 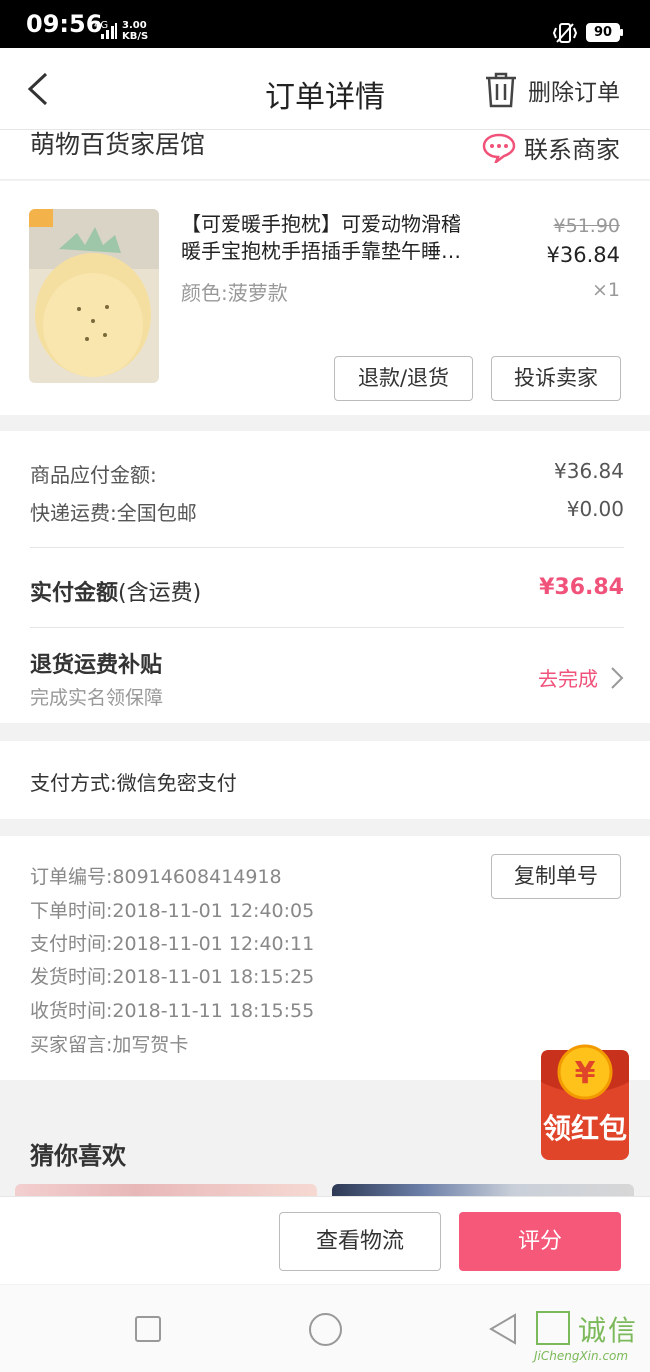 I want to click on buyer-note: 买家留言:加写贺卡, so click(x=109, y=1045).